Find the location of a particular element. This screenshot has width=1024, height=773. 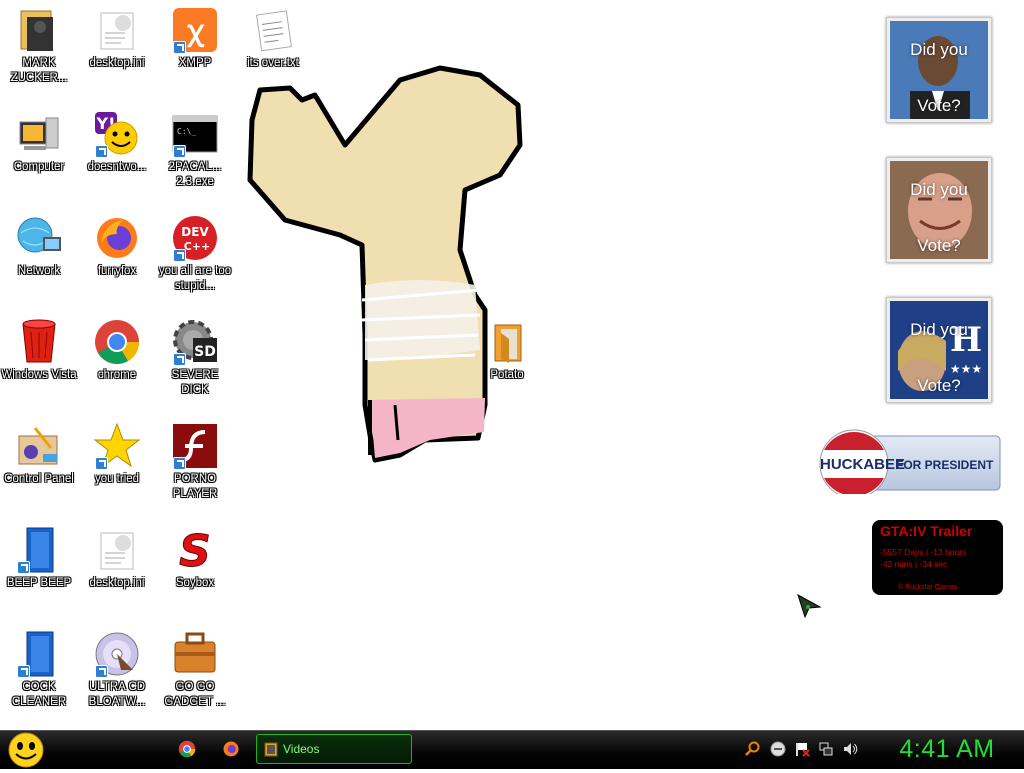

smiley-start-icon is located at coordinates (26, 750).